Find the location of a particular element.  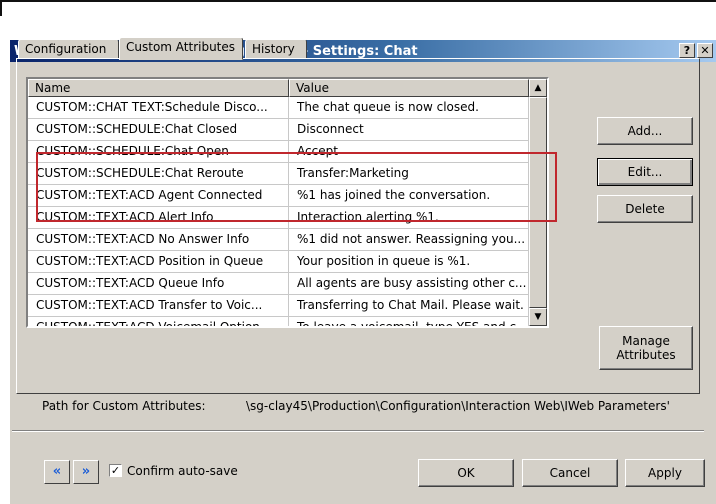

manage-attributes-button: Manage Attributes is located at coordinates (646, 348).